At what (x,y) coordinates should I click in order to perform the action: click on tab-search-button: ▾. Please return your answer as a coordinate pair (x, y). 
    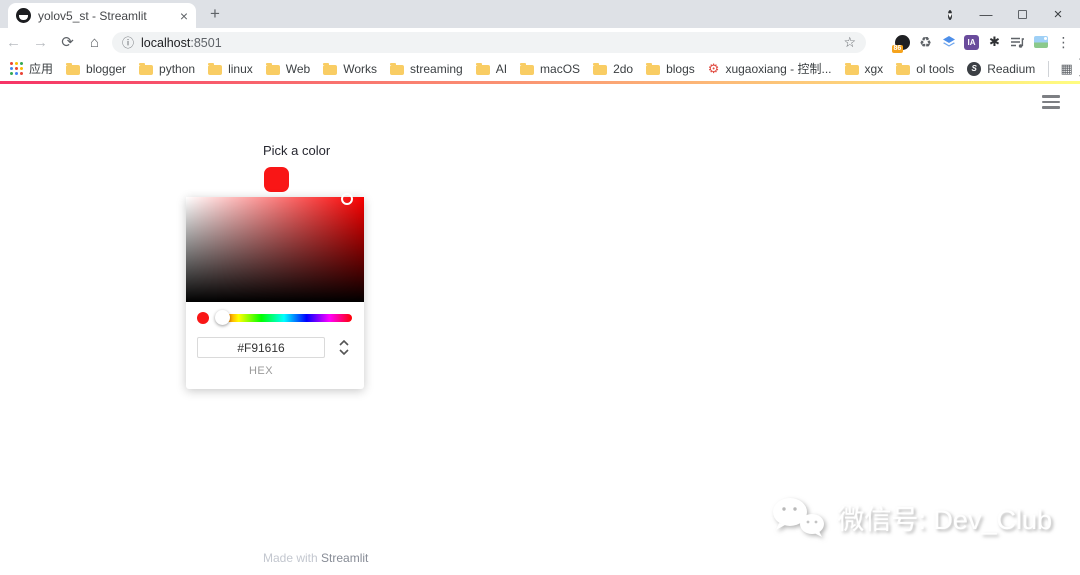
    Looking at the image, I should click on (950, 14).